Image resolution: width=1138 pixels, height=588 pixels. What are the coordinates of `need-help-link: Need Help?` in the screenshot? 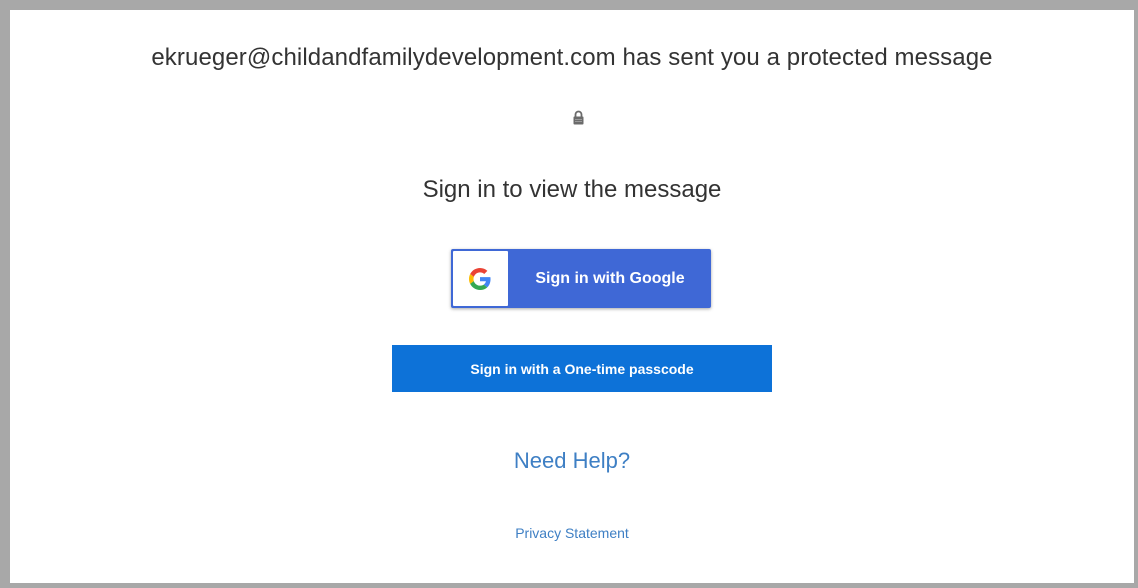 It's located at (572, 461).